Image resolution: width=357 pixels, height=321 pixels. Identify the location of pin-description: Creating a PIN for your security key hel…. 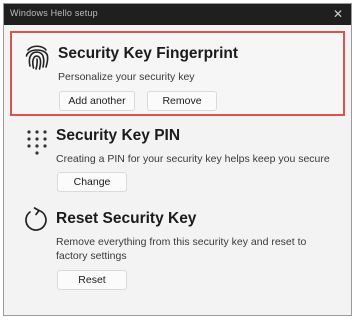
(193, 159).